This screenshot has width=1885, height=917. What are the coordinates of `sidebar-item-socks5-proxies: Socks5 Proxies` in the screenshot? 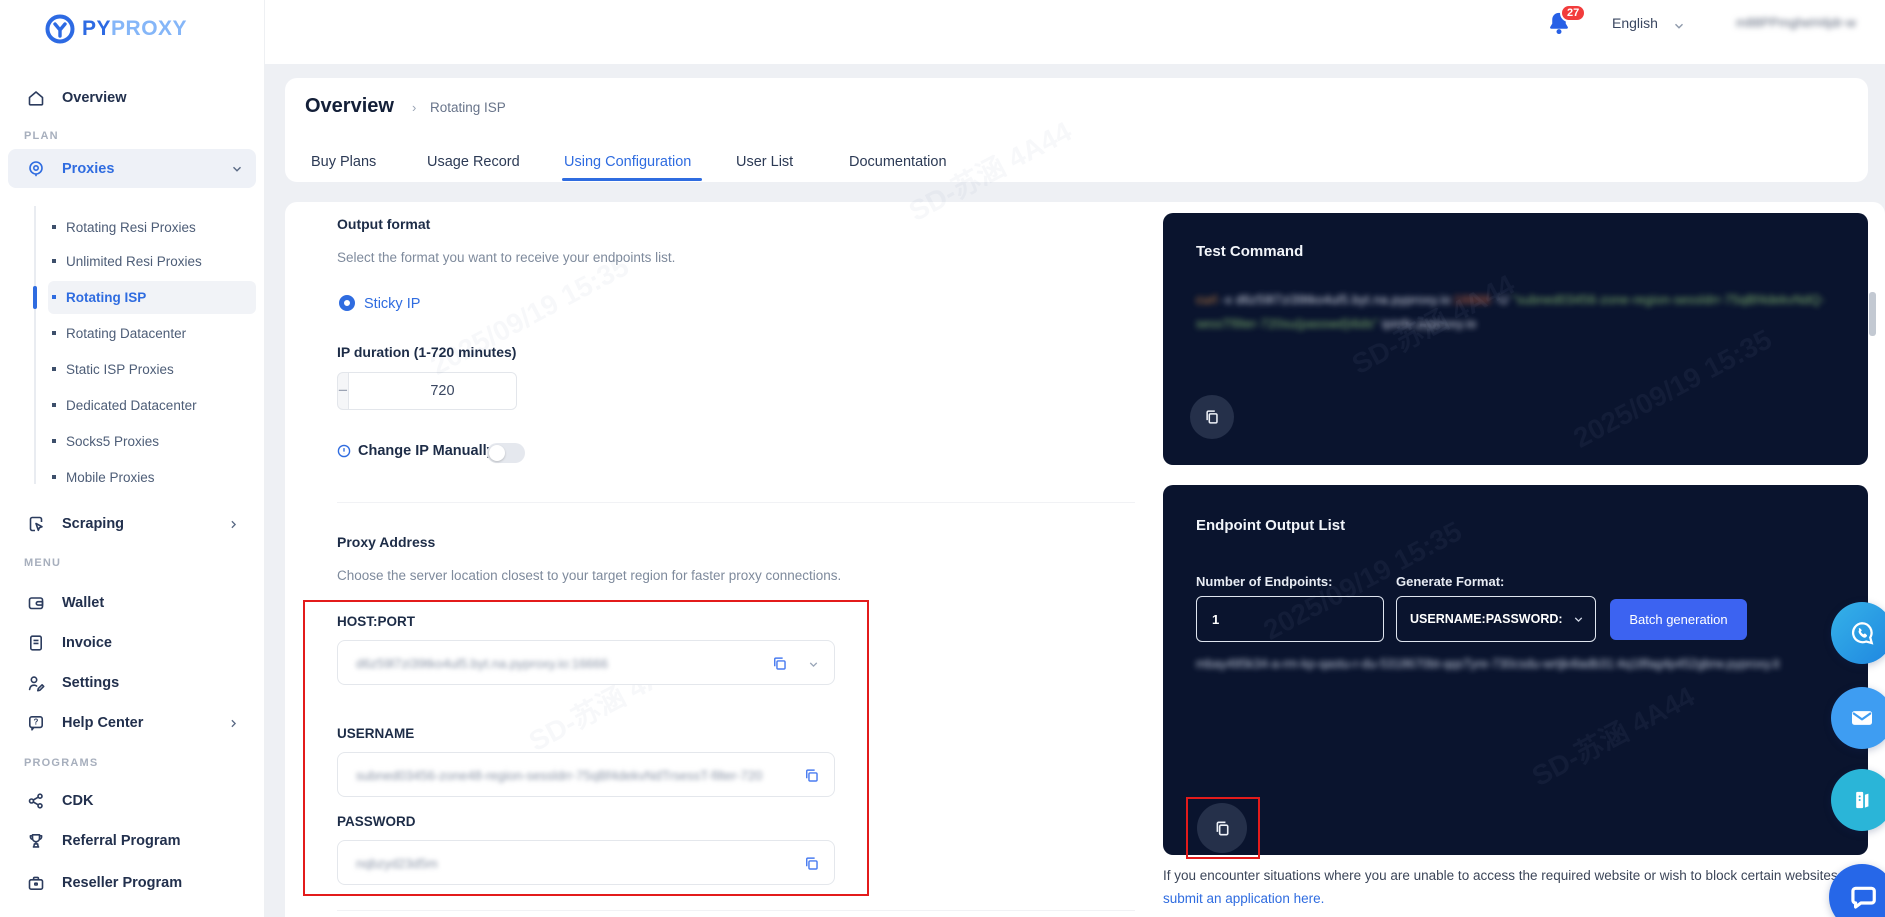 It's located at (105, 441).